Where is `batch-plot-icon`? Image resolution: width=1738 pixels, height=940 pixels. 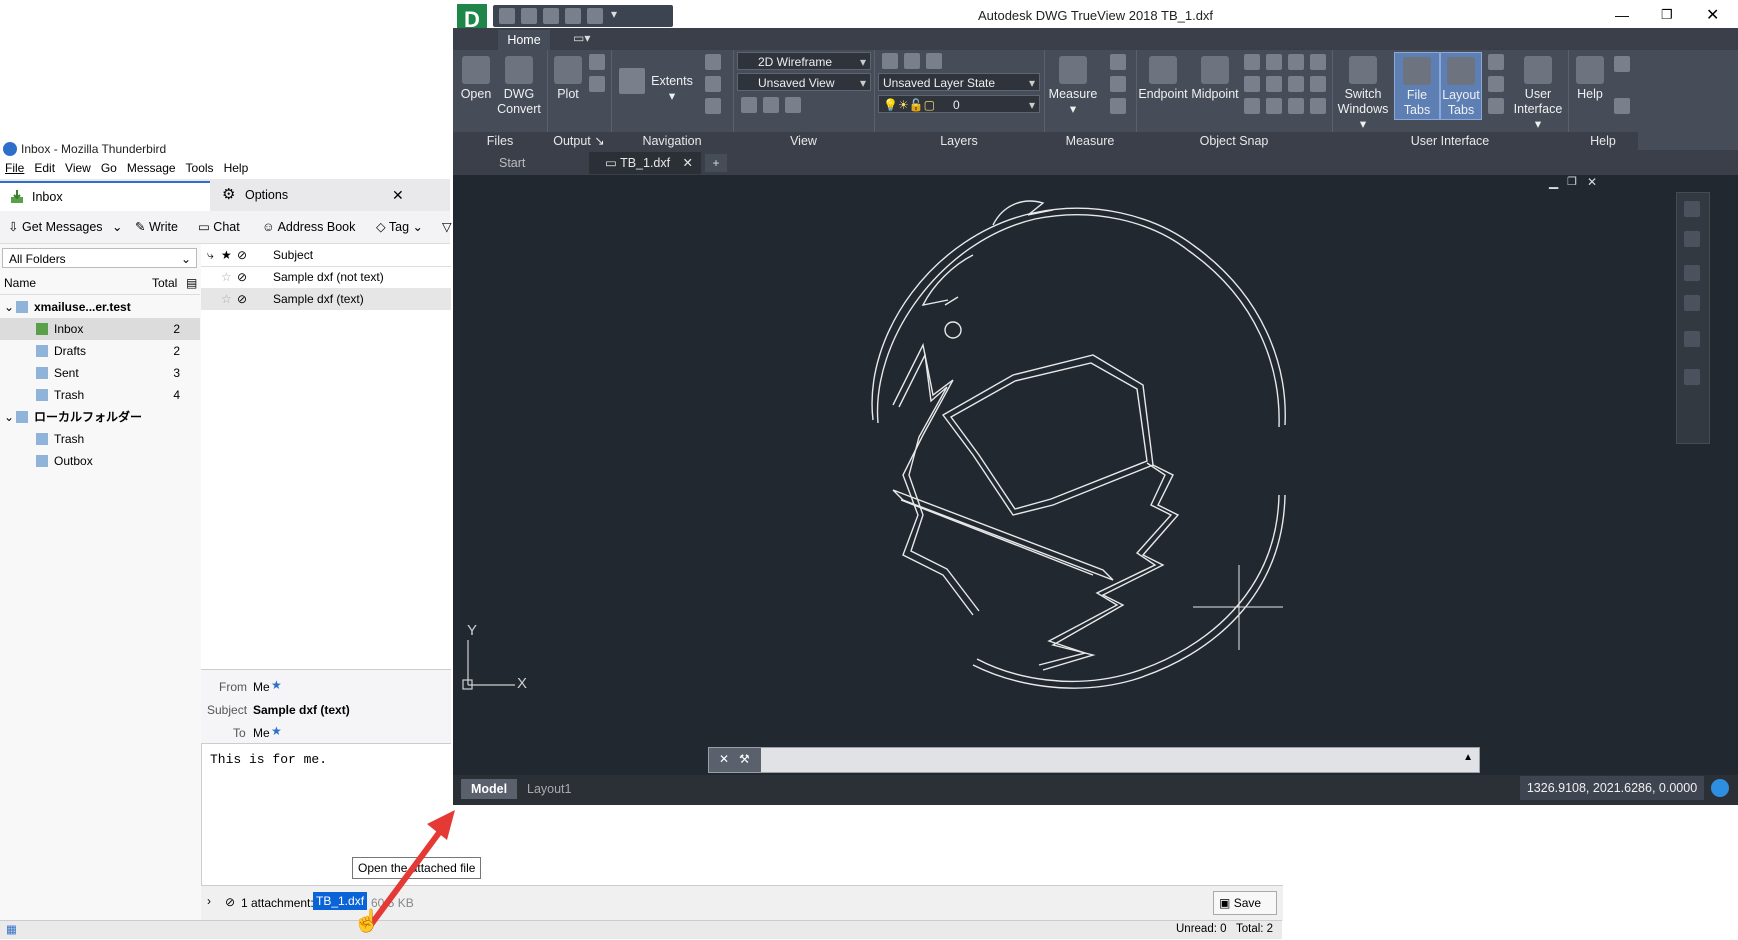
batch-plot-icon is located at coordinates (597, 62).